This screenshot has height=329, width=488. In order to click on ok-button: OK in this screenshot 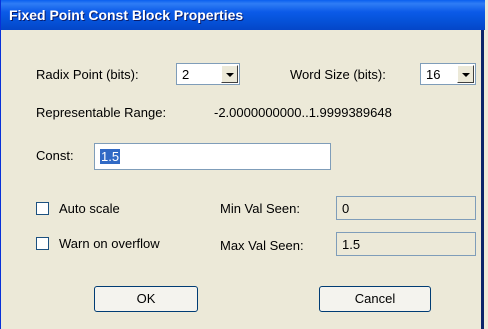, I will do `click(146, 299)`.